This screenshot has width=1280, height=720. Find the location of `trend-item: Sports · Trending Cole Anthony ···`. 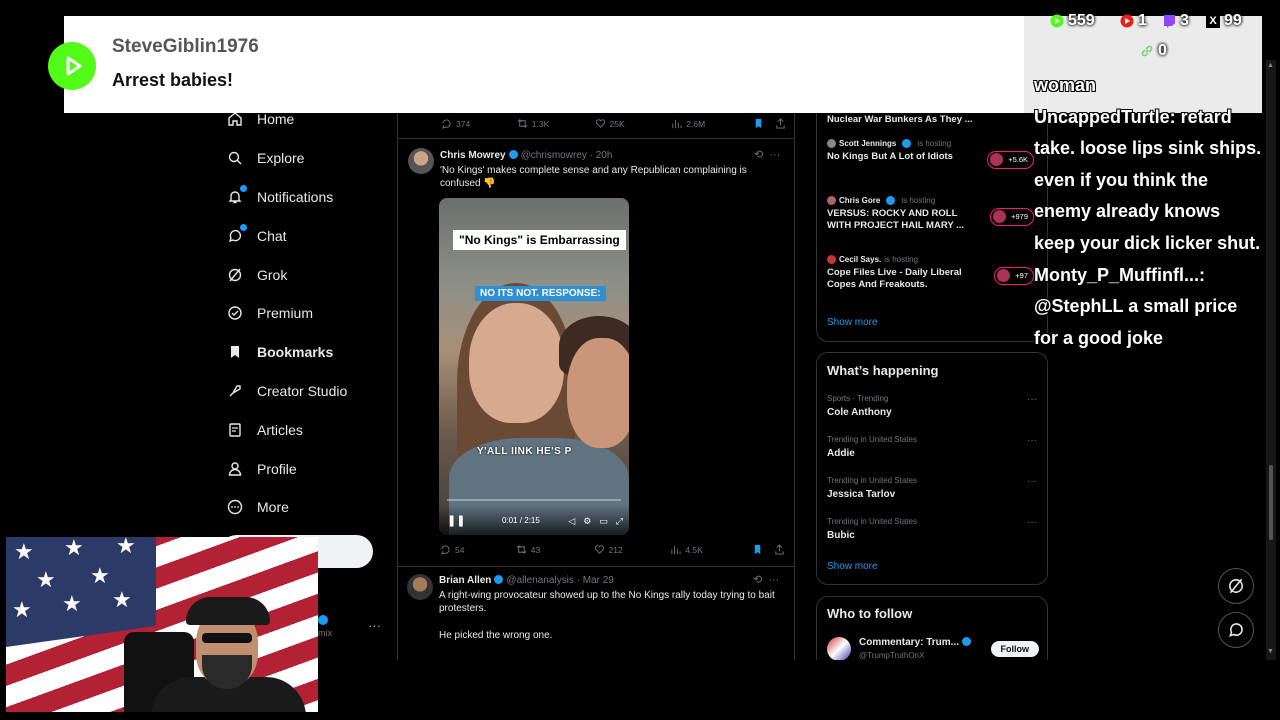

trend-item: Sports · Trending Cole Anthony ··· is located at coordinates (934, 406).